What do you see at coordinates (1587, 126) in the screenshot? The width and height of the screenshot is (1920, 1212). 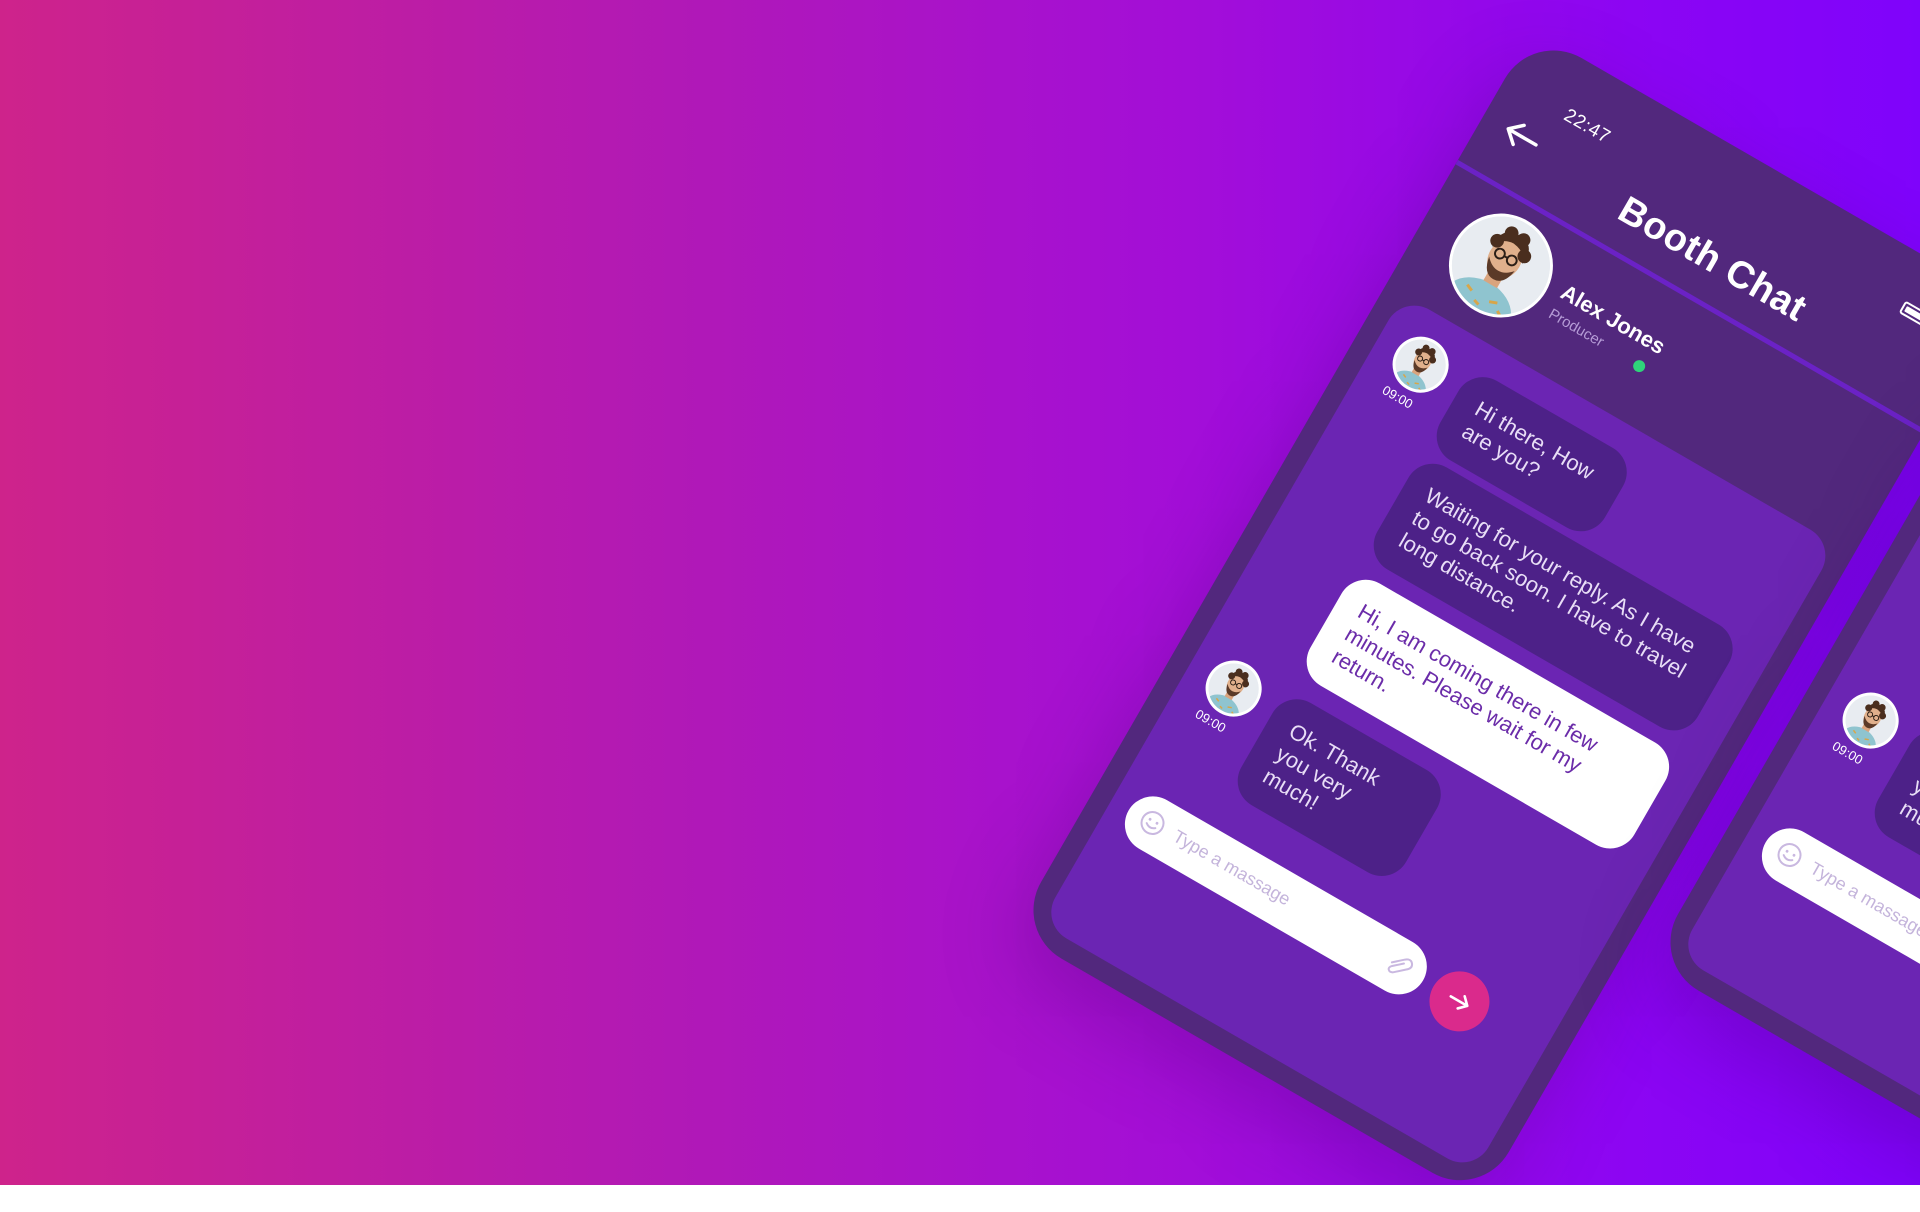 I see `status-time: 22:47` at bounding box center [1587, 126].